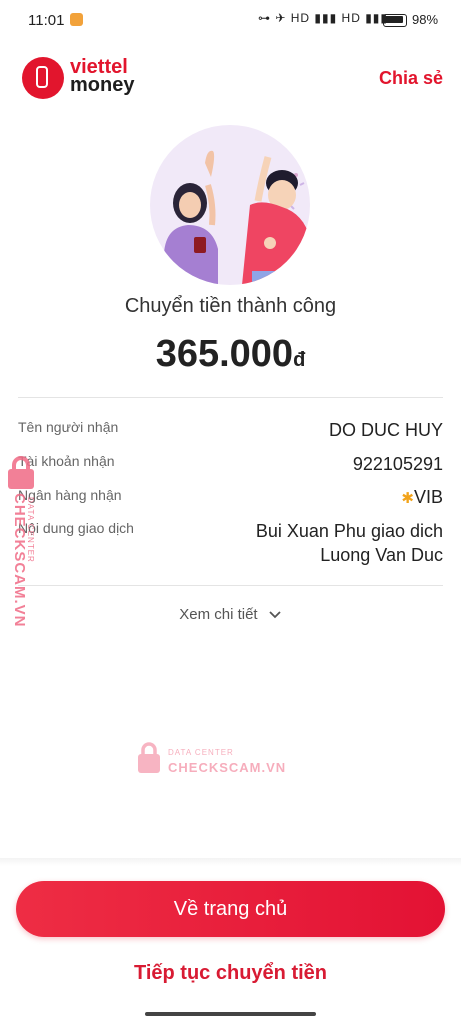 This screenshot has width=461, height=1024. I want to click on bank-name: VIB, so click(428, 497).